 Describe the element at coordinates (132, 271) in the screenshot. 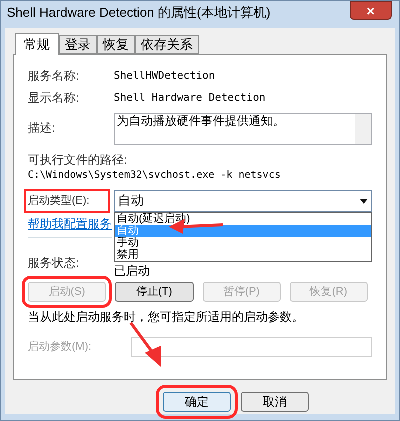

I see `status-value: 已启动` at that location.